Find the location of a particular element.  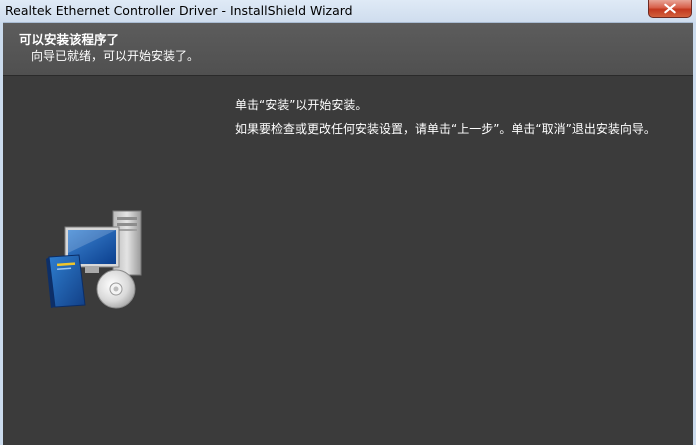

computer-install-icon is located at coordinates (94, 259).